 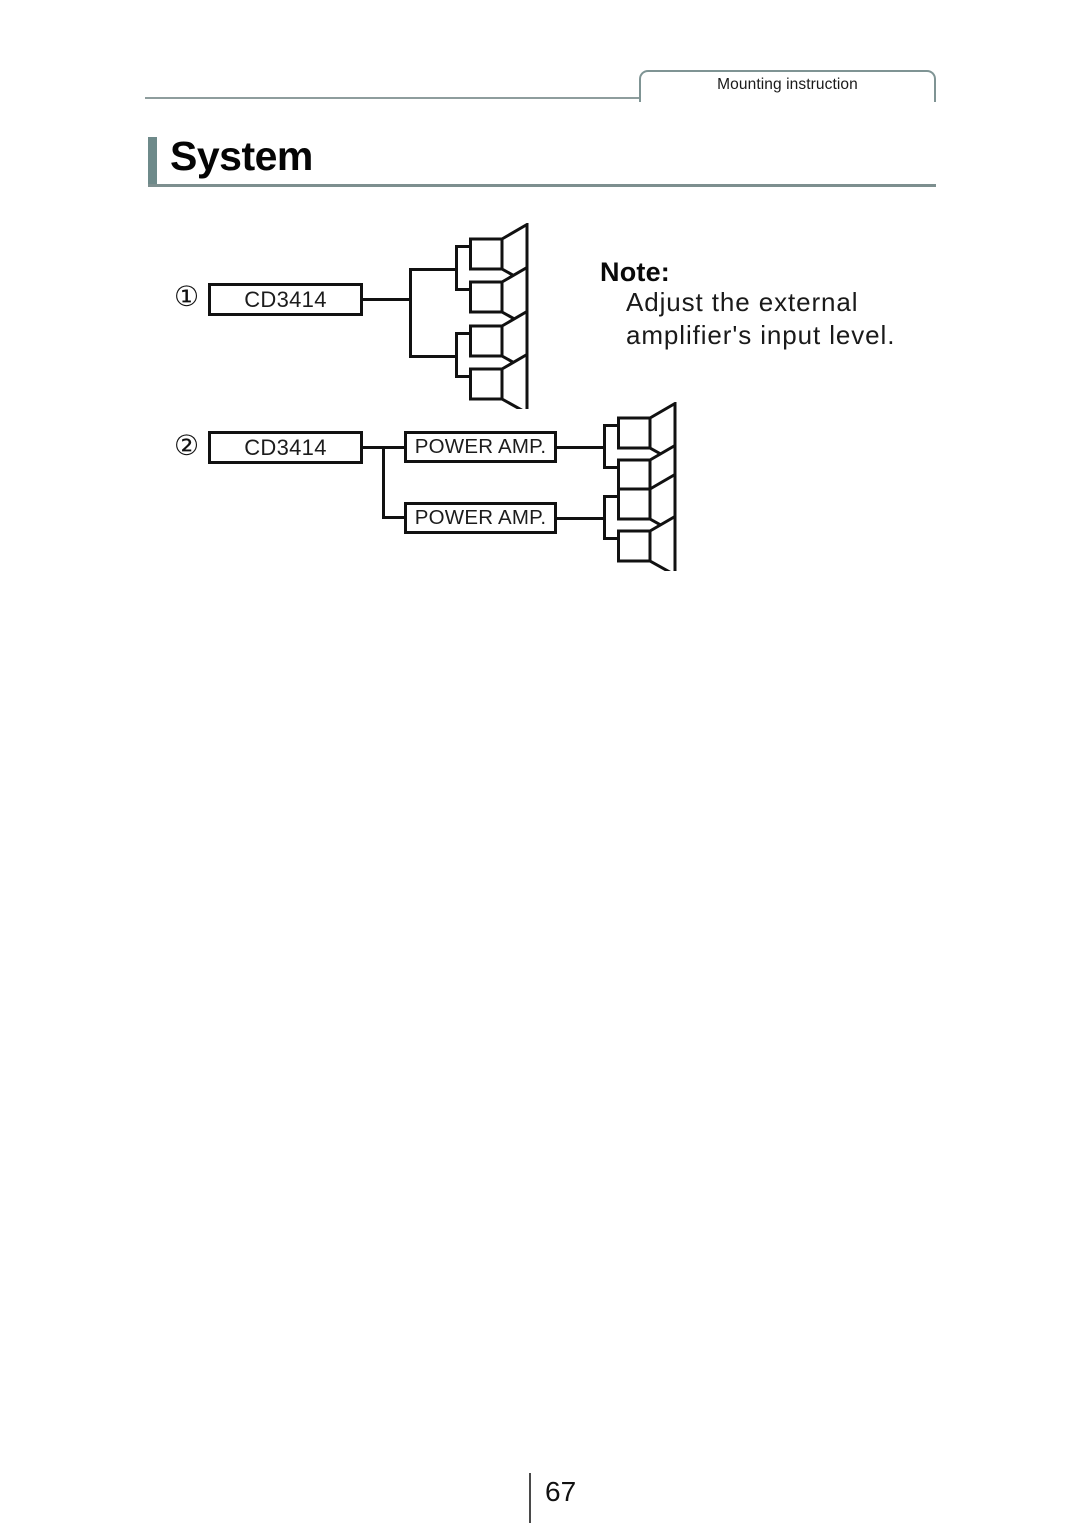 What do you see at coordinates (581, 518) in the screenshot?
I see `diagram-2-amp-out-lower` at bounding box center [581, 518].